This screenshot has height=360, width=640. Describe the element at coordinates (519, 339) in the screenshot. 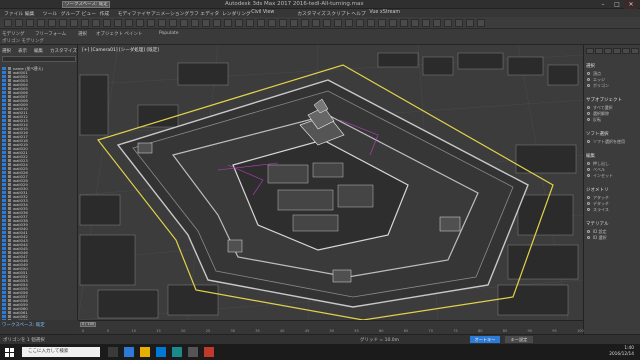

I see `setkey-button: キー設定` at that location.